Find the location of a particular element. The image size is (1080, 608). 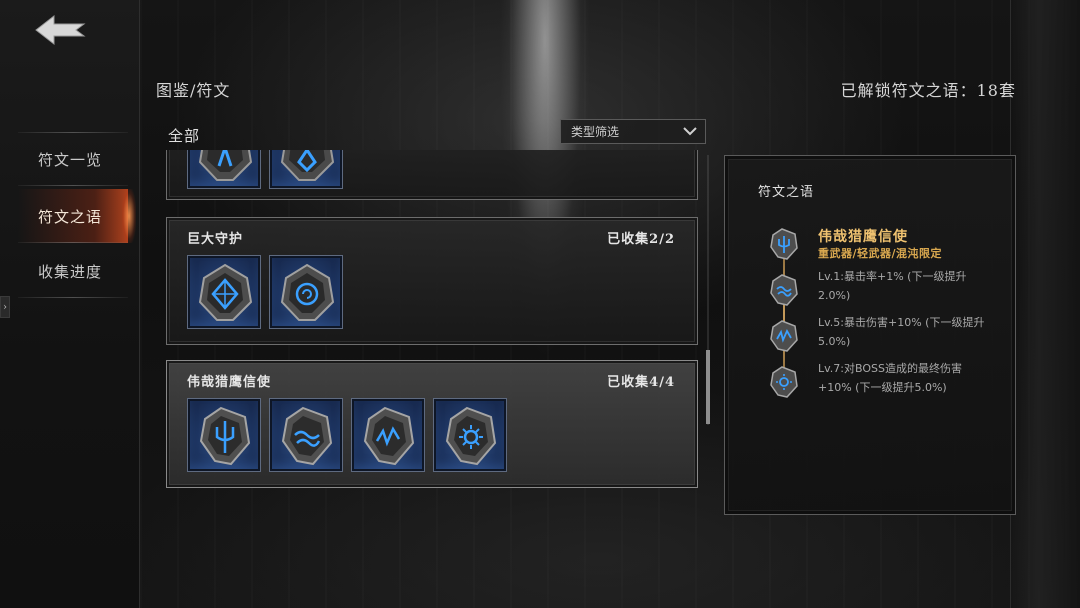

chevron-right-icon: › is located at coordinates (5, 307).